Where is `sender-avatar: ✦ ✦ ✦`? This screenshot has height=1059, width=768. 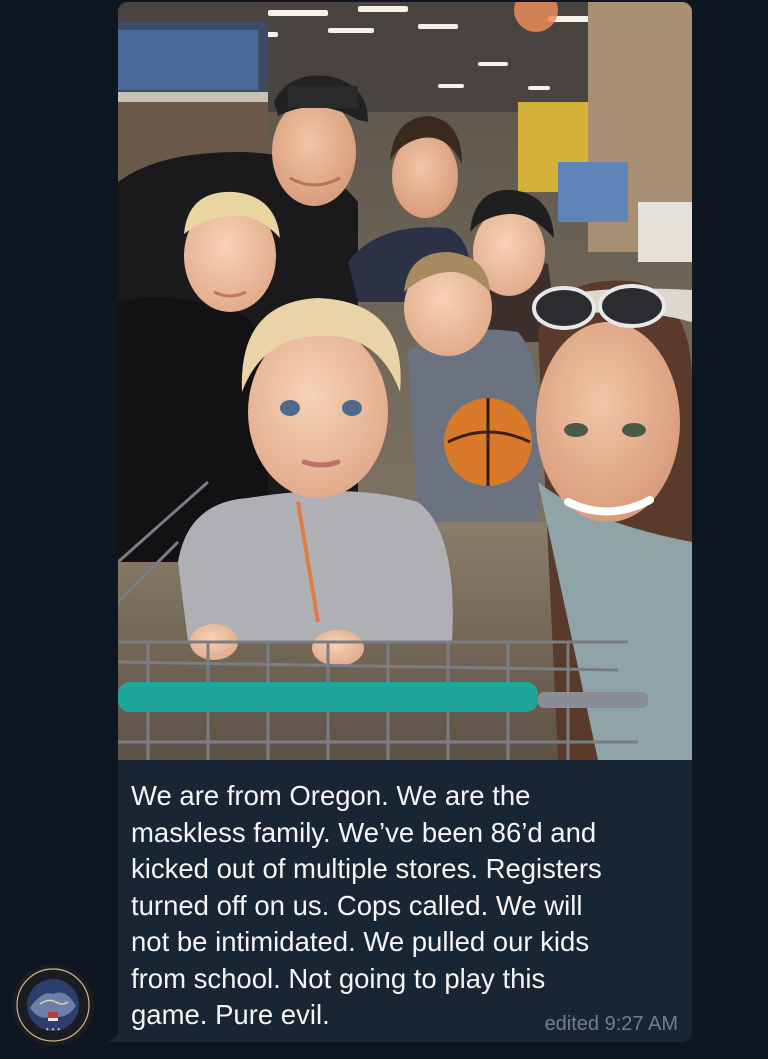
sender-avatar: ✦ ✦ ✦ is located at coordinates (53, 1005).